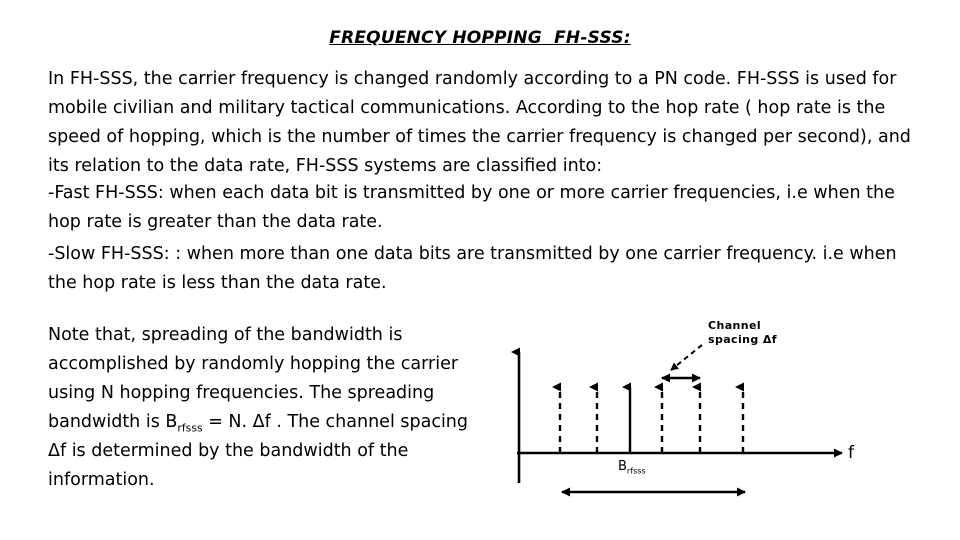 The width and height of the screenshot is (960, 540). Describe the element at coordinates (622, 466) in the screenshot. I see `spreading-bandwidth-label-base: B` at that location.